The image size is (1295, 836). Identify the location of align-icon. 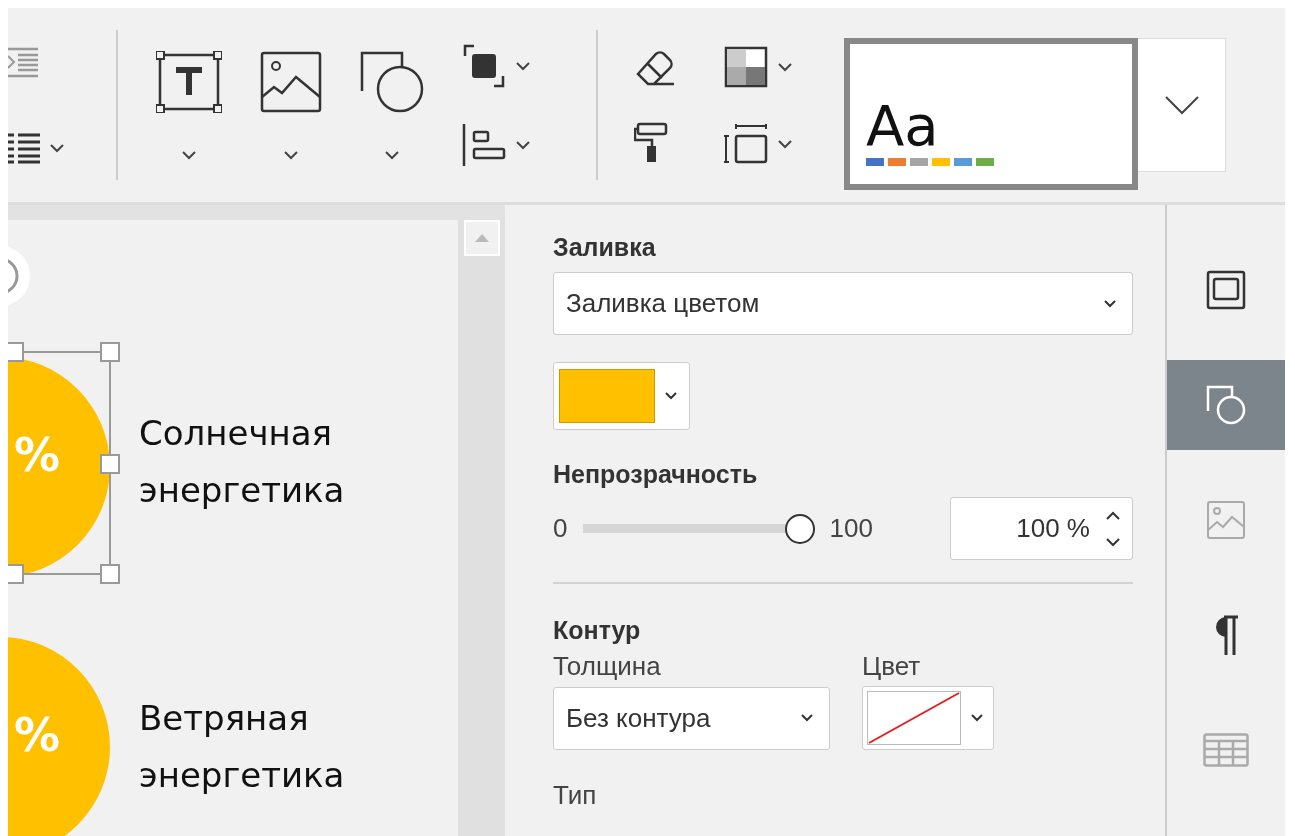
(484, 145).